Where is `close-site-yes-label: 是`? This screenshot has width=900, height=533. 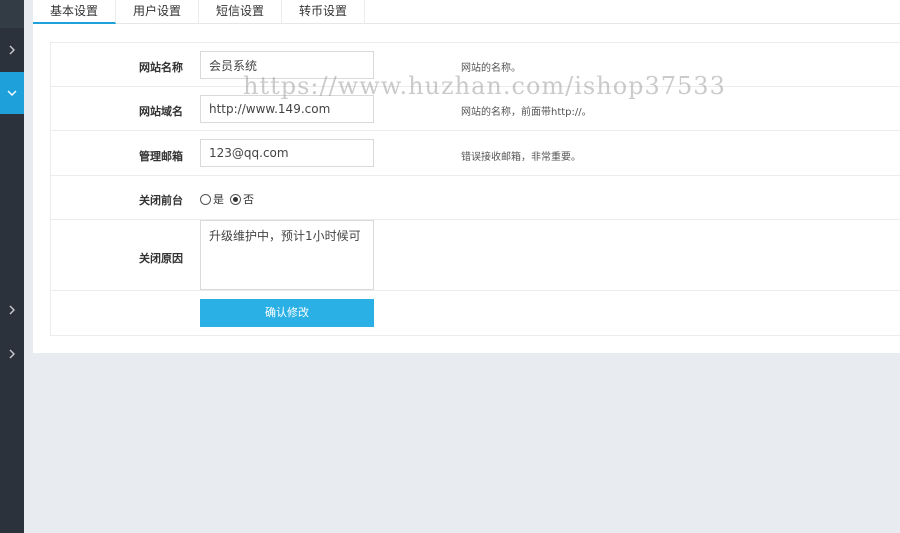 close-site-yes-label: 是 is located at coordinates (218, 199).